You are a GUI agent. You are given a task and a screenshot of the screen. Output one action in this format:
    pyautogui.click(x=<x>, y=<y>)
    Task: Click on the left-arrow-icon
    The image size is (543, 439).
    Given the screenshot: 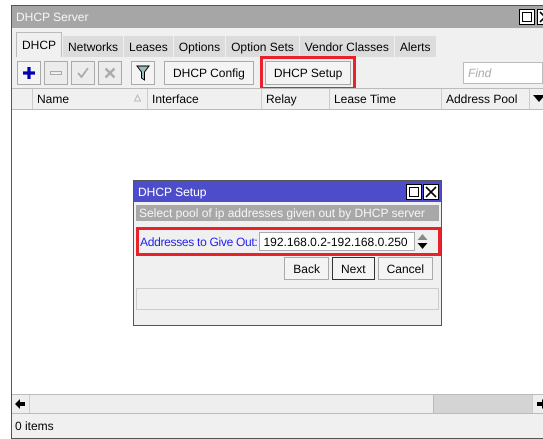 What is the action you would take?
    pyautogui.click(x=20, y=404)
    